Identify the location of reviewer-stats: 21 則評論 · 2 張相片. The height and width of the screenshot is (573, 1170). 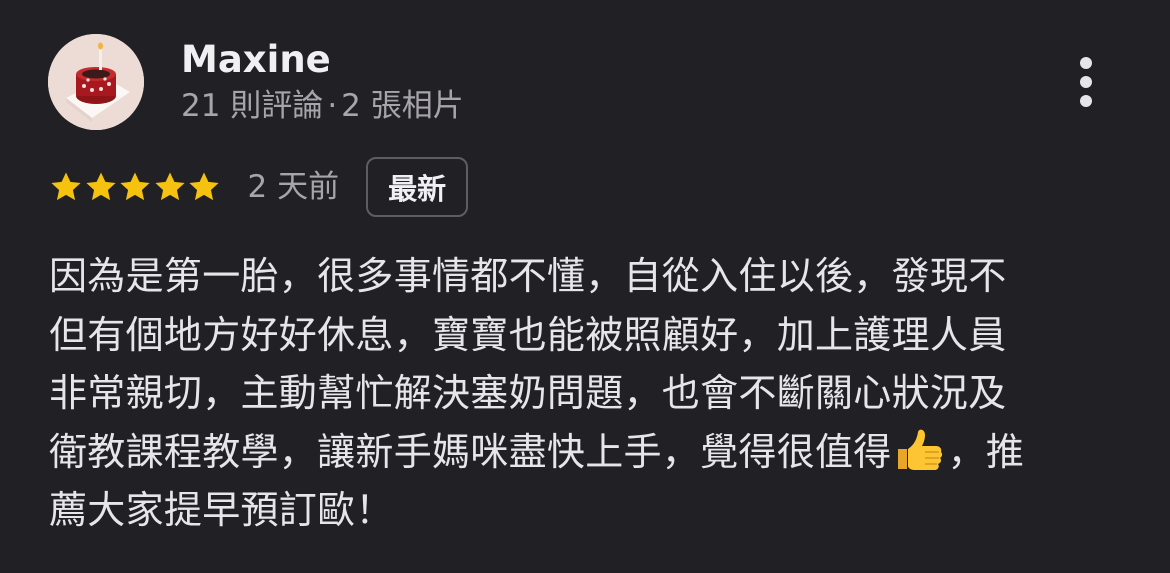
(322, 106).